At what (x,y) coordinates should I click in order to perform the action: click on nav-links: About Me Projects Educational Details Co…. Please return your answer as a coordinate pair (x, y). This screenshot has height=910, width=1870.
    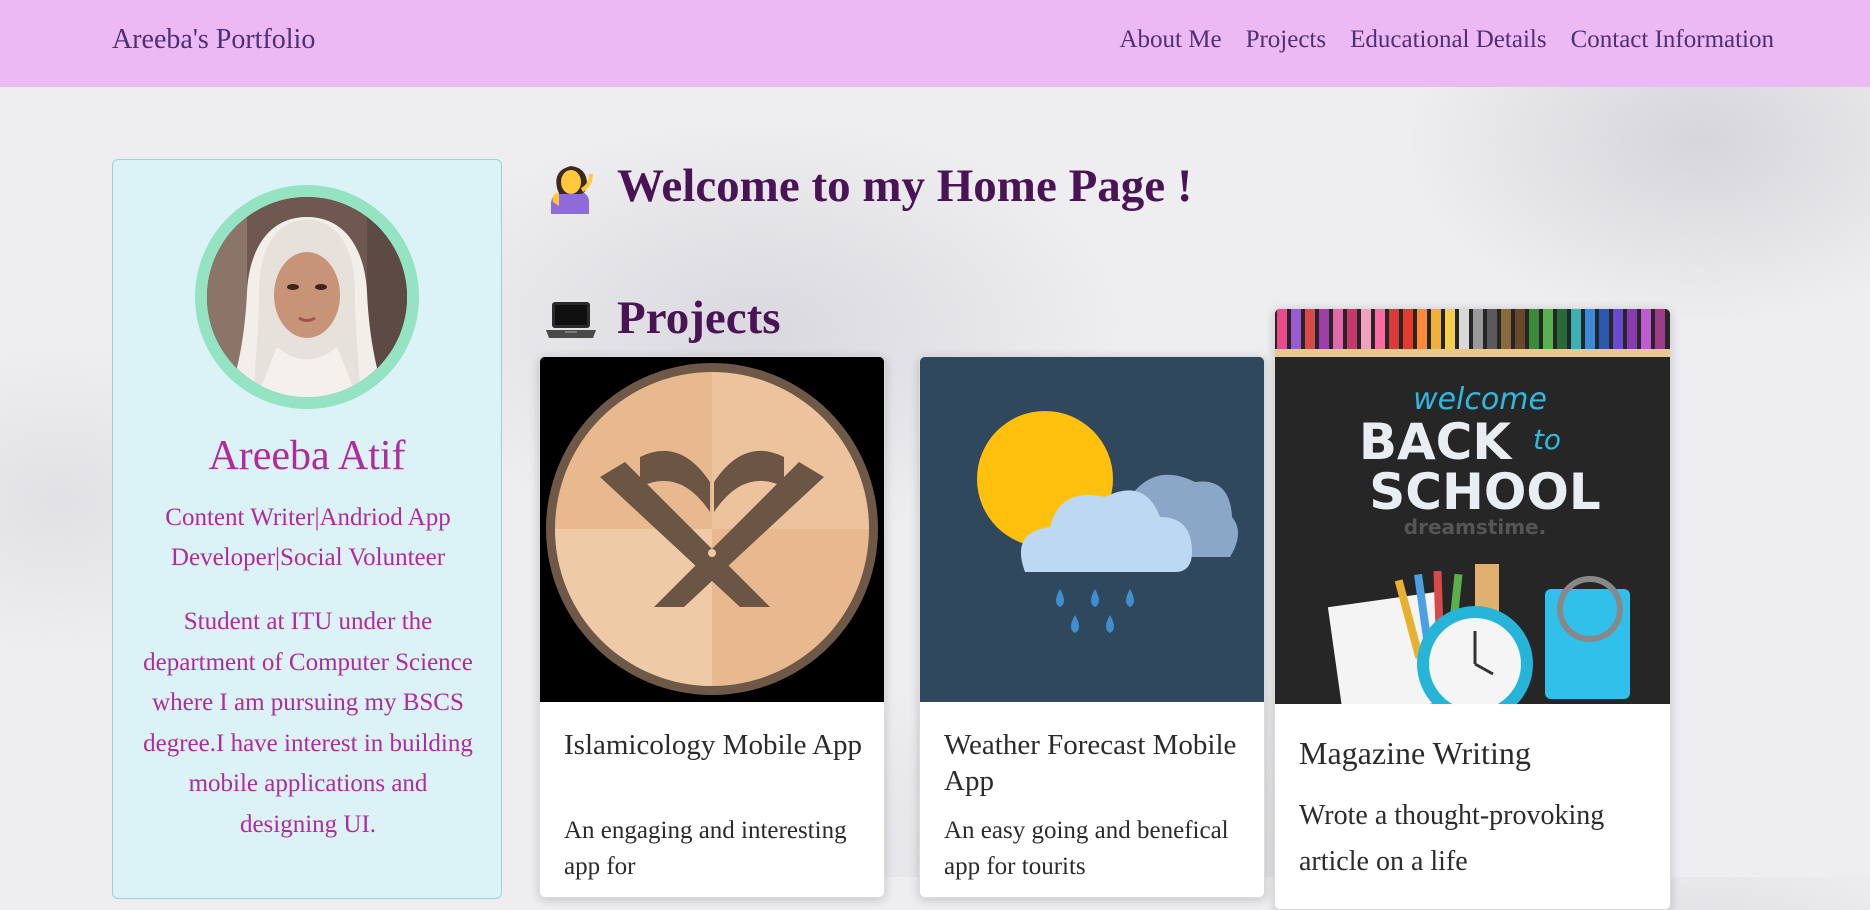
    Looking at the image, I should click on (1446, 40).